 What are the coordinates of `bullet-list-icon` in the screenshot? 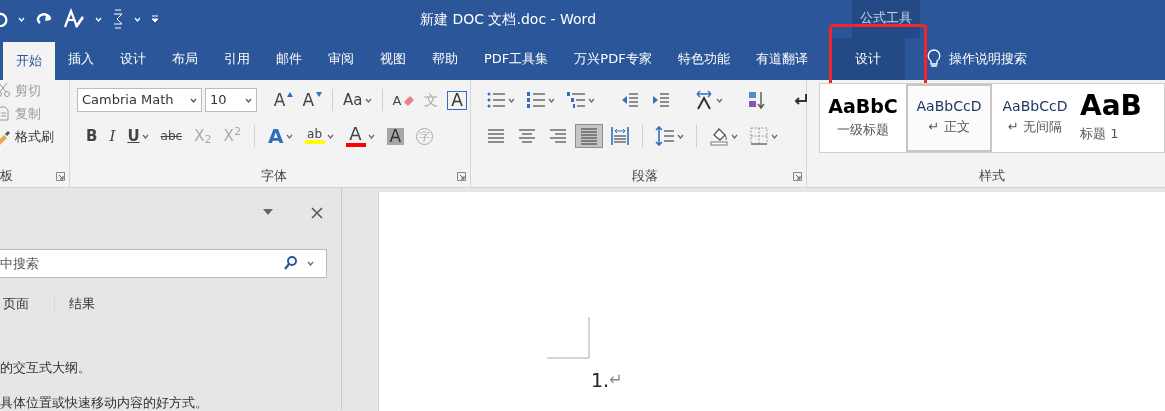 It's located at (496, 100).